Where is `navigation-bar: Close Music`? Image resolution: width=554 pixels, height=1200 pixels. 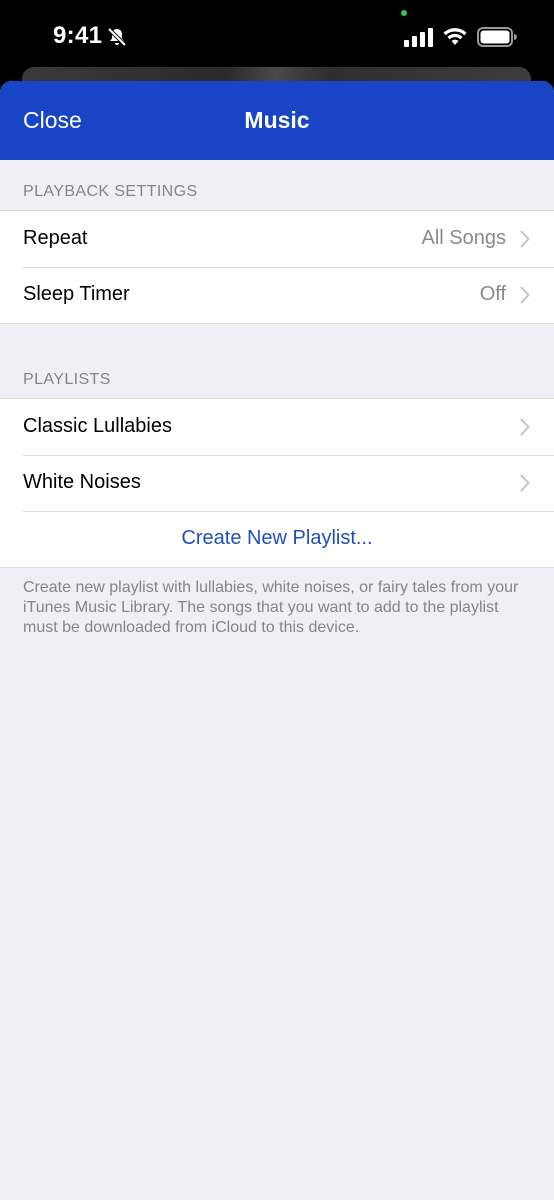
navigation-bar: Close Music is located at coordinates (277, 120).